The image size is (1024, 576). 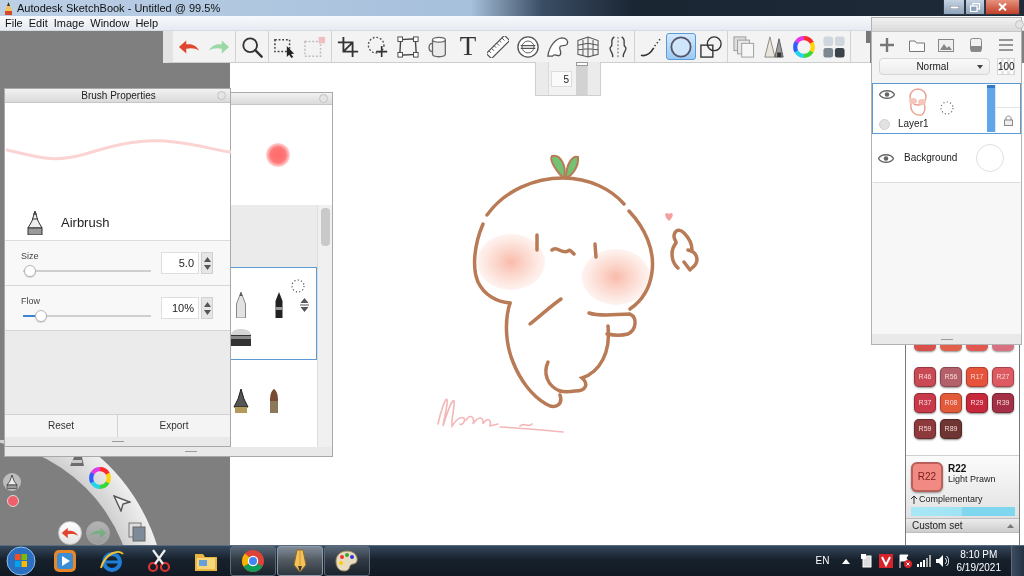 What do you see at coordinates (70, 533) in the screenshot?
I see `left-arrow-icon` at bounding box center [70, 533].